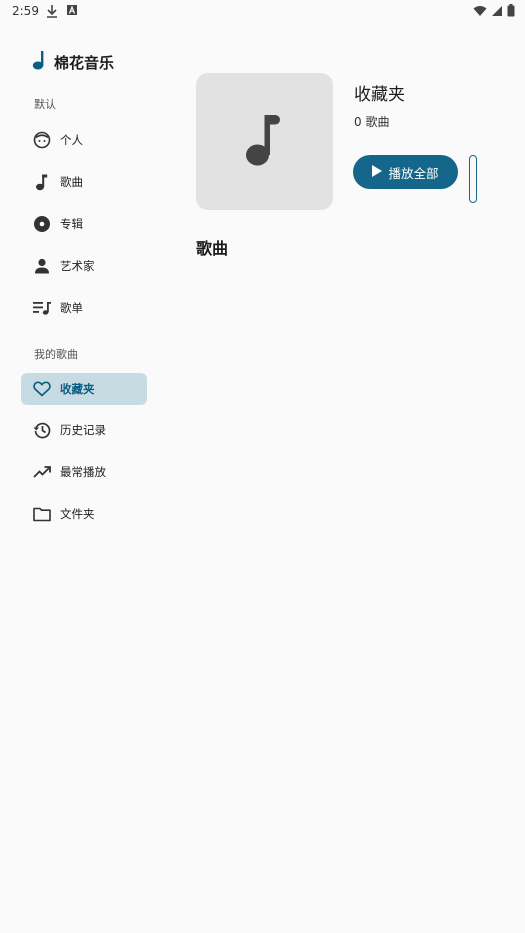 This screenshot has height=933, width=525. I want to click on sidebar-item-label: 歌单, so click(71, 308).